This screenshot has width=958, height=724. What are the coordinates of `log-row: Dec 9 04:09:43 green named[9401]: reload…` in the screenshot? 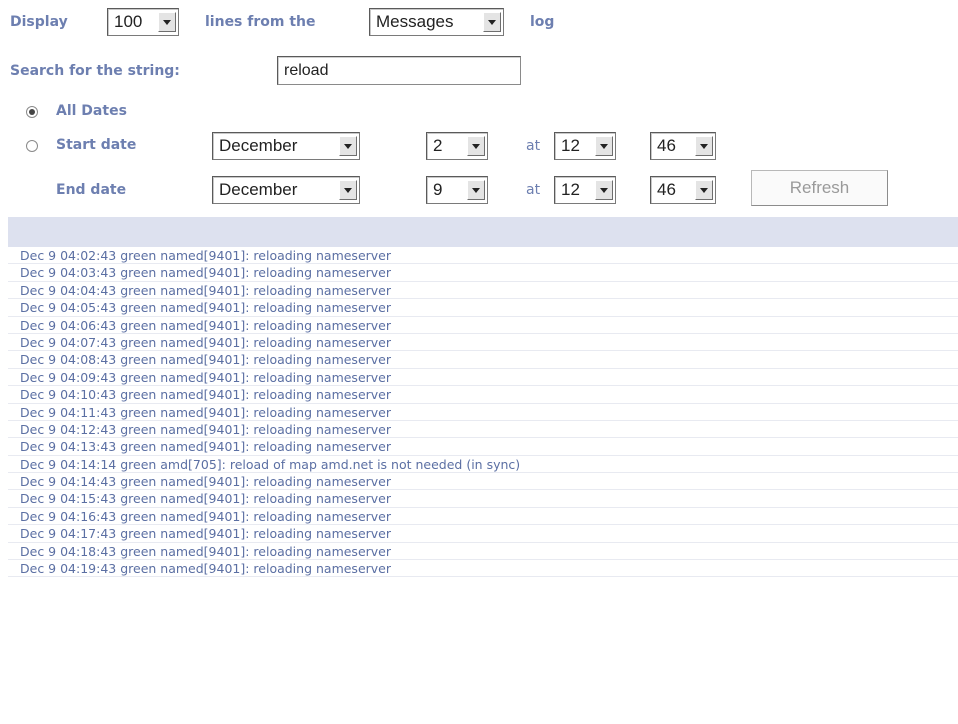 It's located at (483, 378).